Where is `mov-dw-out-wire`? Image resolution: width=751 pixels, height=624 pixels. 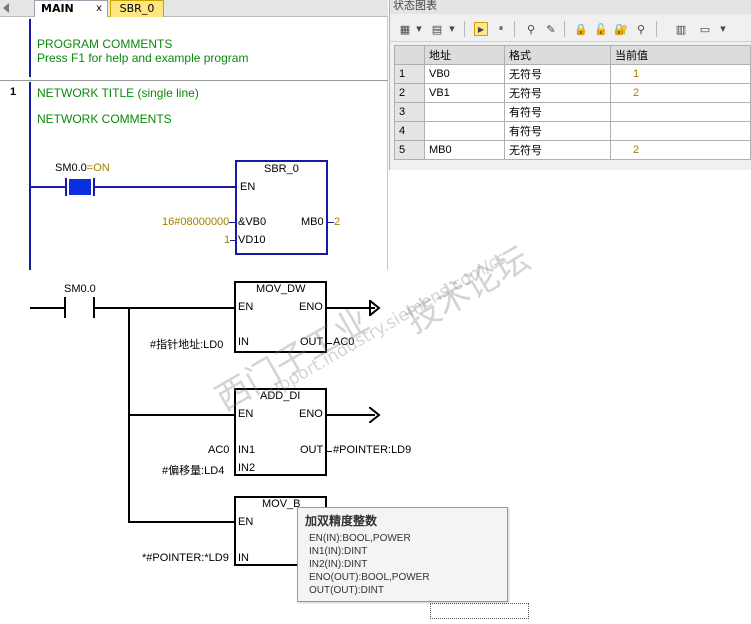
mov-dw-out-wire is located at coordinates (329, 343).